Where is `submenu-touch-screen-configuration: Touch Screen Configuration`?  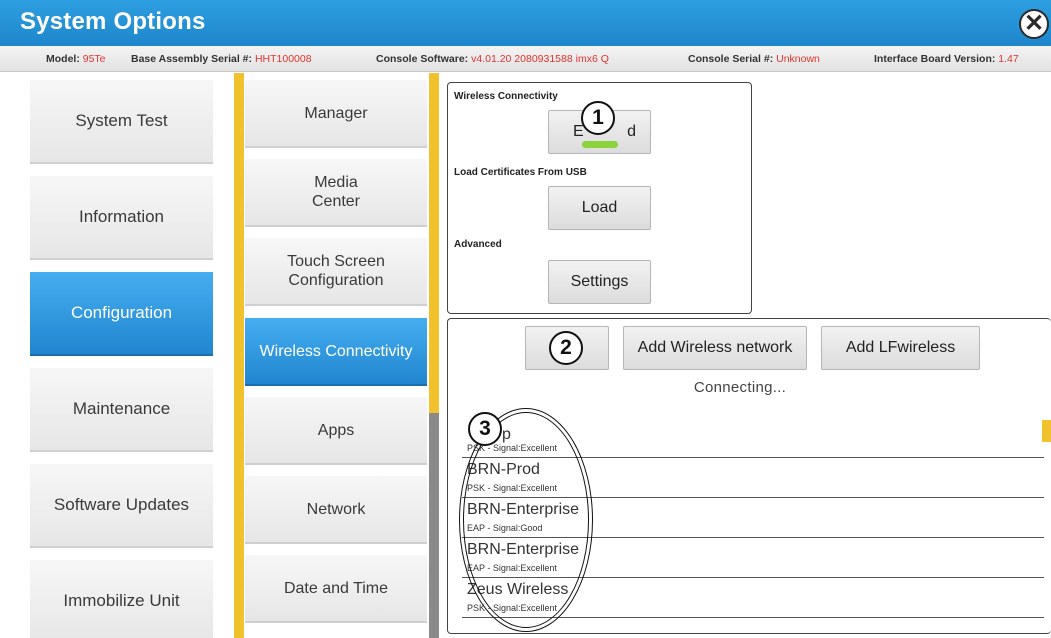 submenu-touch-screen-configuration: Touch Screen Configuration is located at coordinates (336, 272).